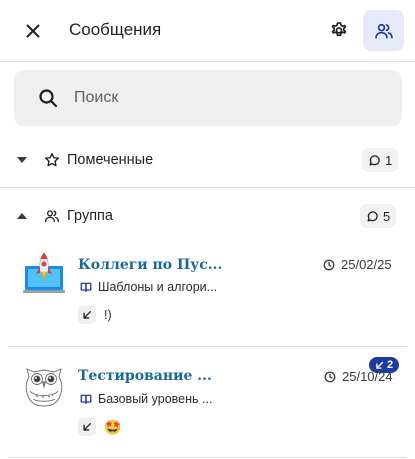 Image resolution: width=415 pixels, height=459 pixels. I want to click on chat-last-message: !), so click(95, 315).